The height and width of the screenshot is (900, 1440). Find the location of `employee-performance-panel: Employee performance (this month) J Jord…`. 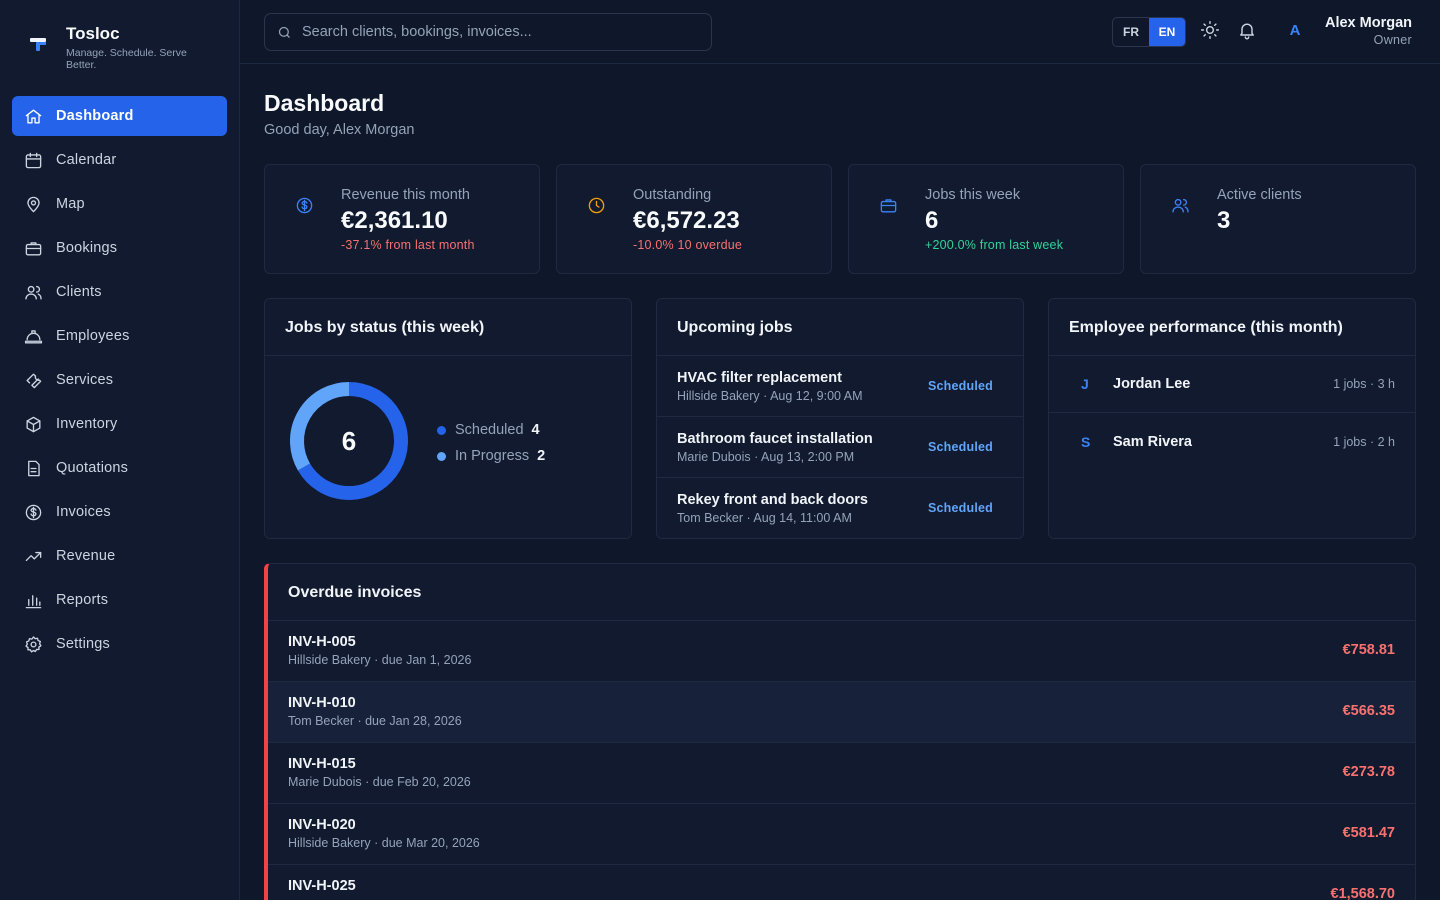

employee-performance-panel: Employee performance (this month) J Jord… is located at coordinates (1232, 418).